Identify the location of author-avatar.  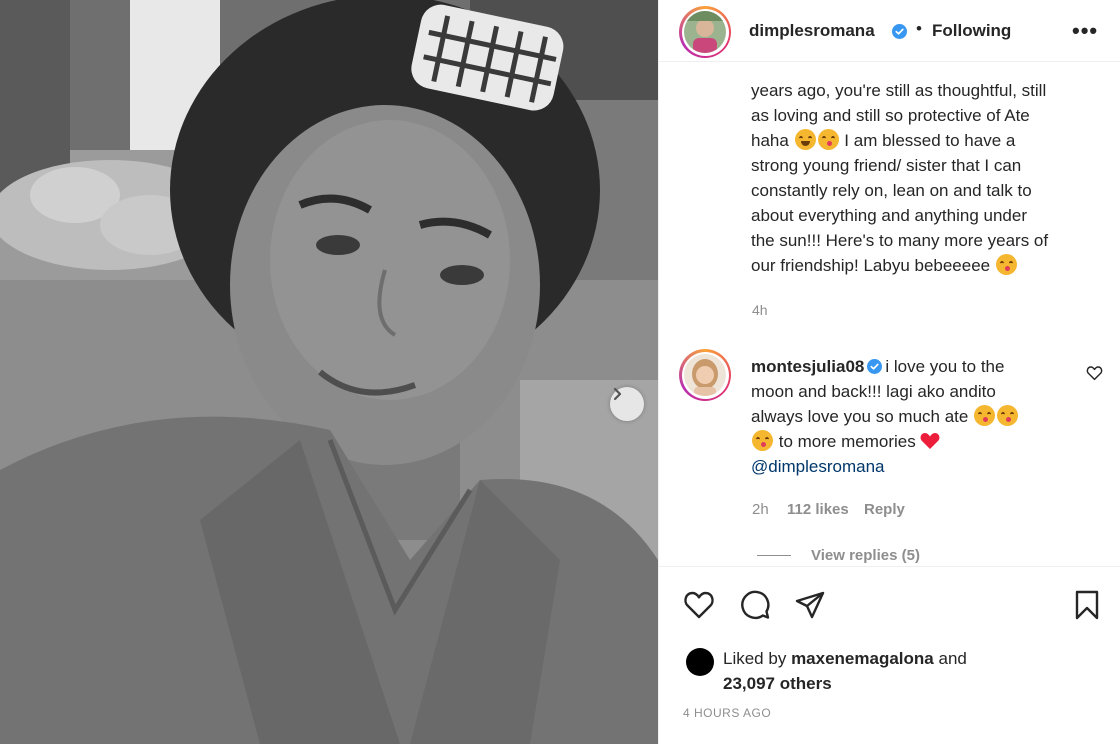
(705, 32).